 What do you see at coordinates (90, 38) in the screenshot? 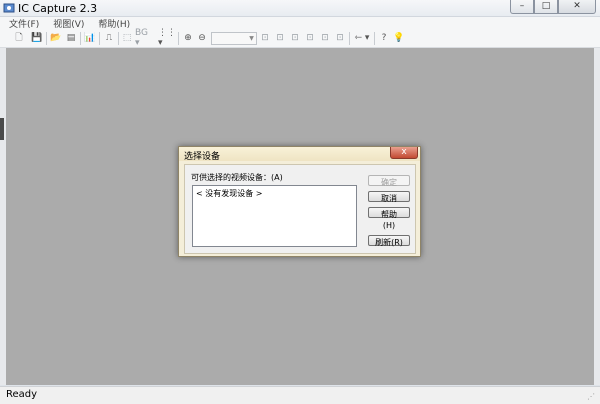
I see `histogram-icon: 📊` at bounding box center [90, 38].